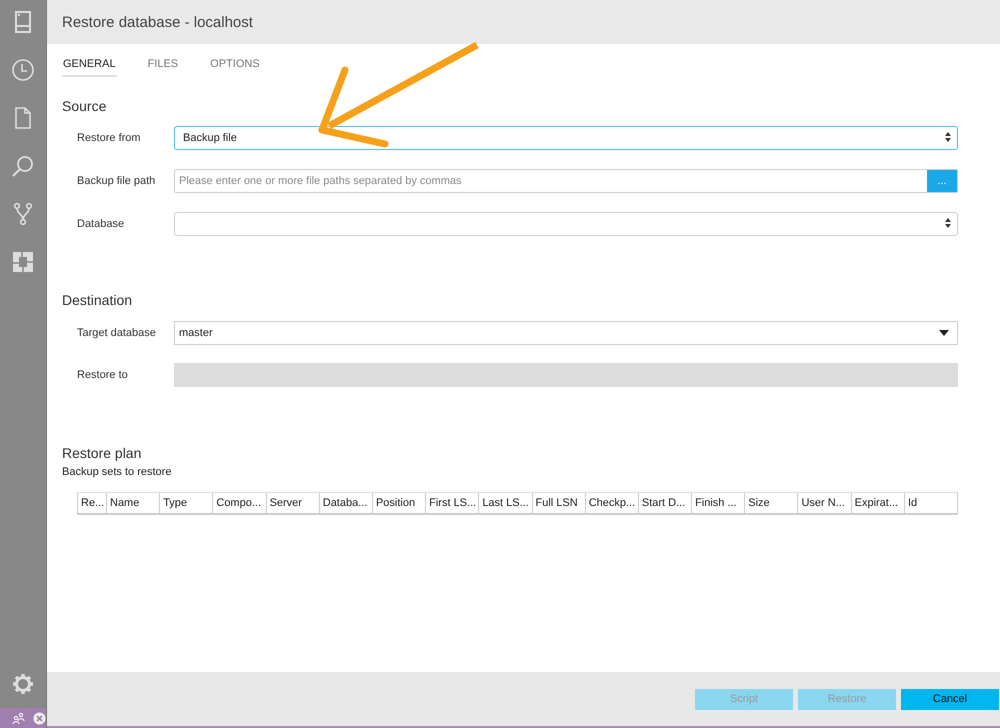 The image size is (1000, 728). What do you see at coordinates (566, 333) in the screenshot?
I see `dropdown-field: master` at bounding box center [566, 333].